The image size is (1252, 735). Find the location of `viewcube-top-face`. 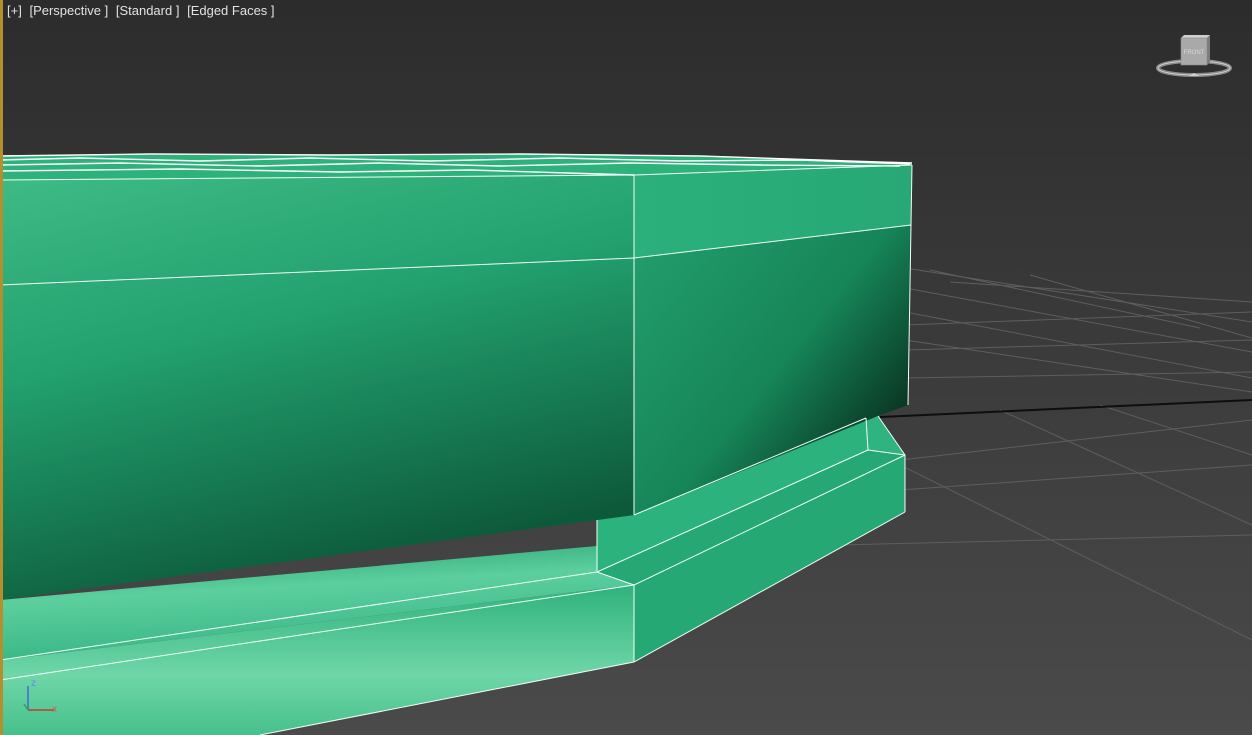

viewcube-top-face is located at coordinates (1195, 36).